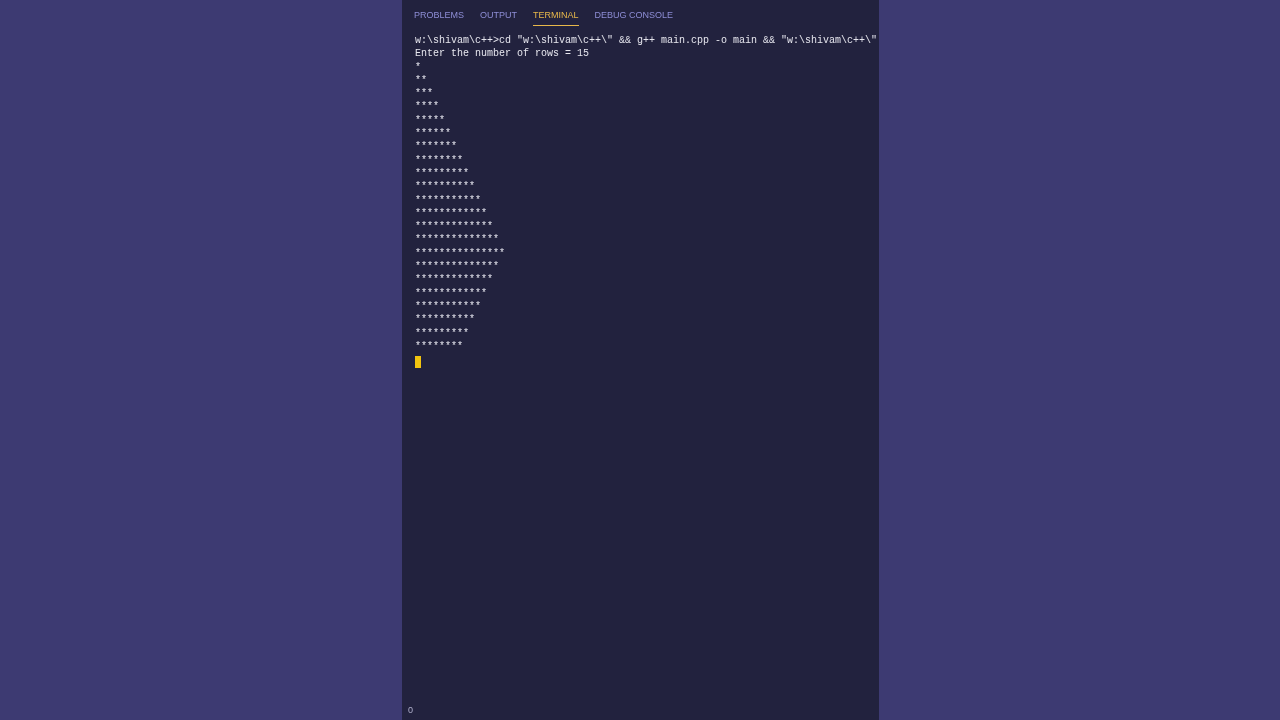  Describe the element at coordinates (498, 17) in the screenshot. I see `panel-tab: OUTPUT` at that location.